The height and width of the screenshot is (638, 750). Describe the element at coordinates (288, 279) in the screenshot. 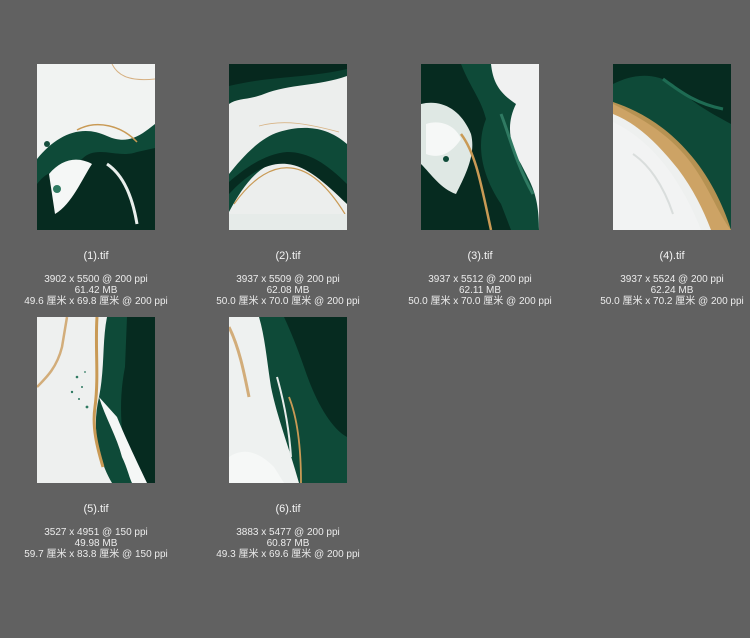

I see `pixel-dimensions: 3937 x 5509 @ 200 ppi` at that location.